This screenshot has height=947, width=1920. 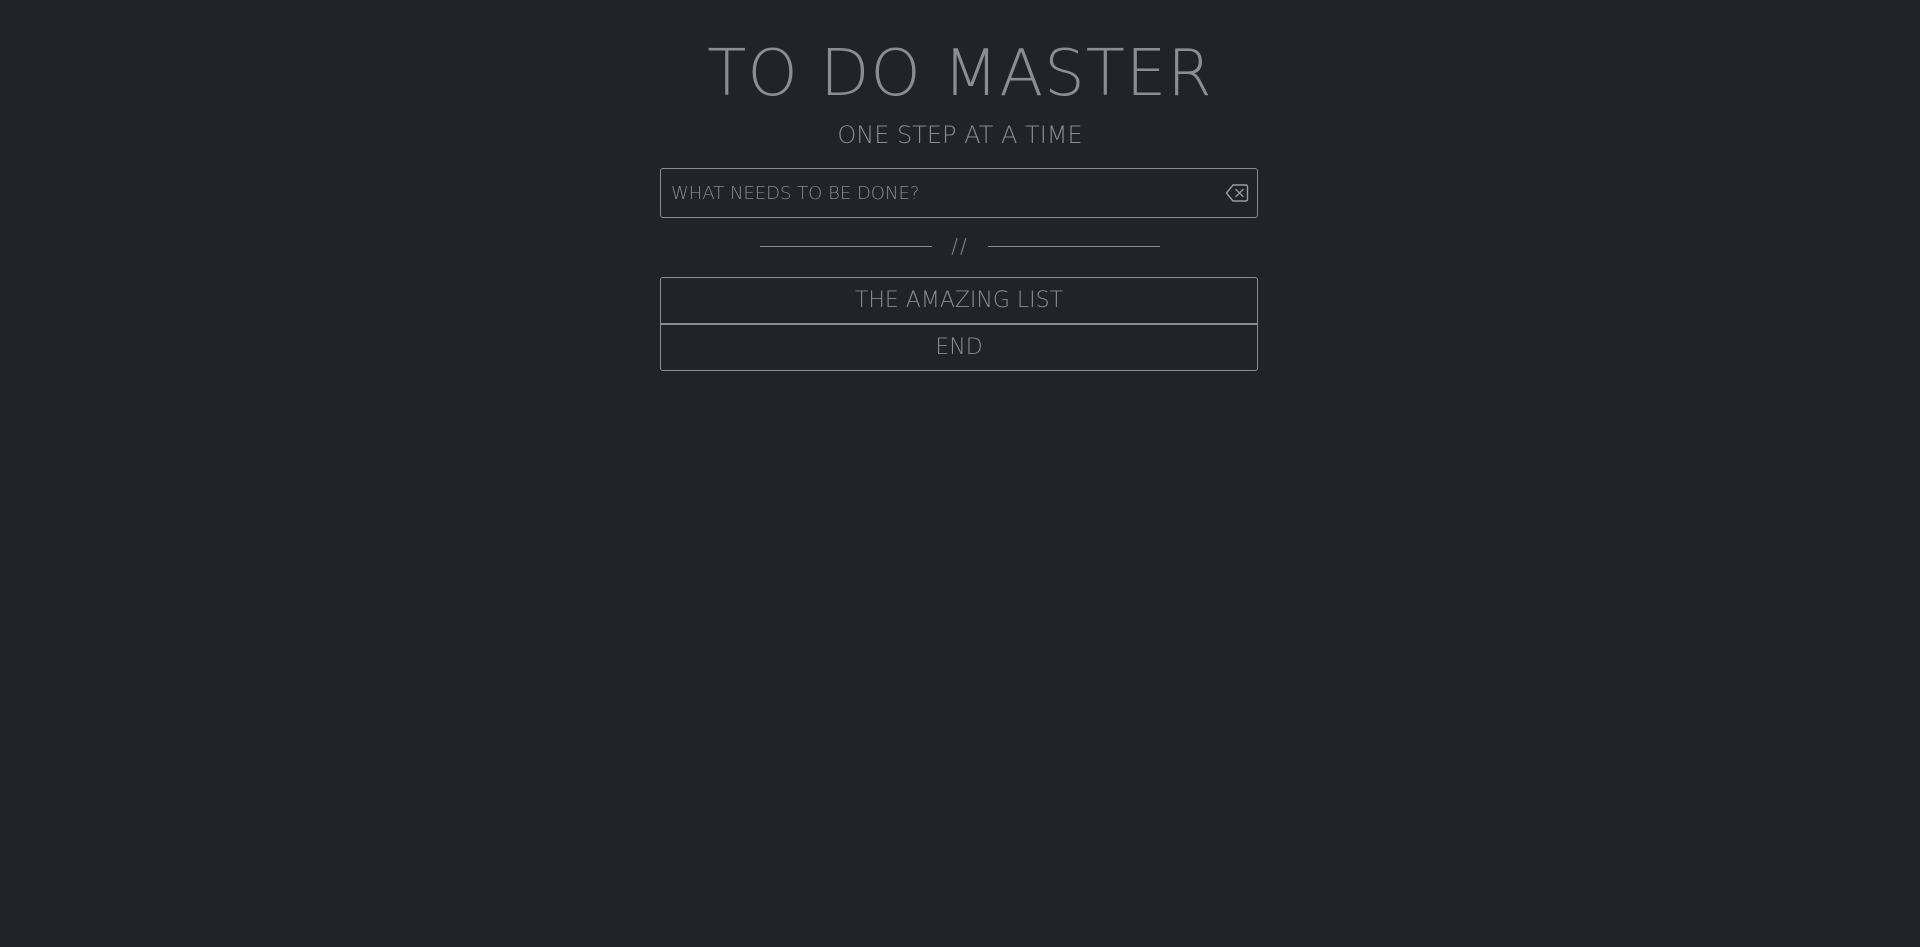 I want to click on task-input-container, so click(x=959, y=193).